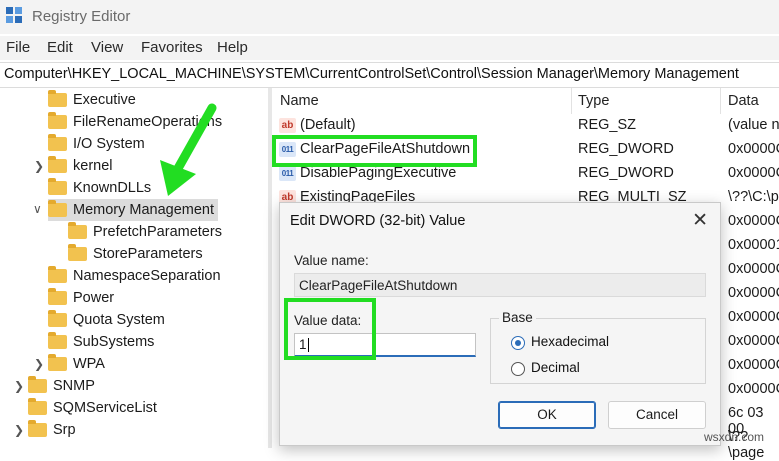  What do you see at coordinates (37, 209) in the screenshot?
I see `chevron-down-icon: ∨` at bounding box center [37, 209].